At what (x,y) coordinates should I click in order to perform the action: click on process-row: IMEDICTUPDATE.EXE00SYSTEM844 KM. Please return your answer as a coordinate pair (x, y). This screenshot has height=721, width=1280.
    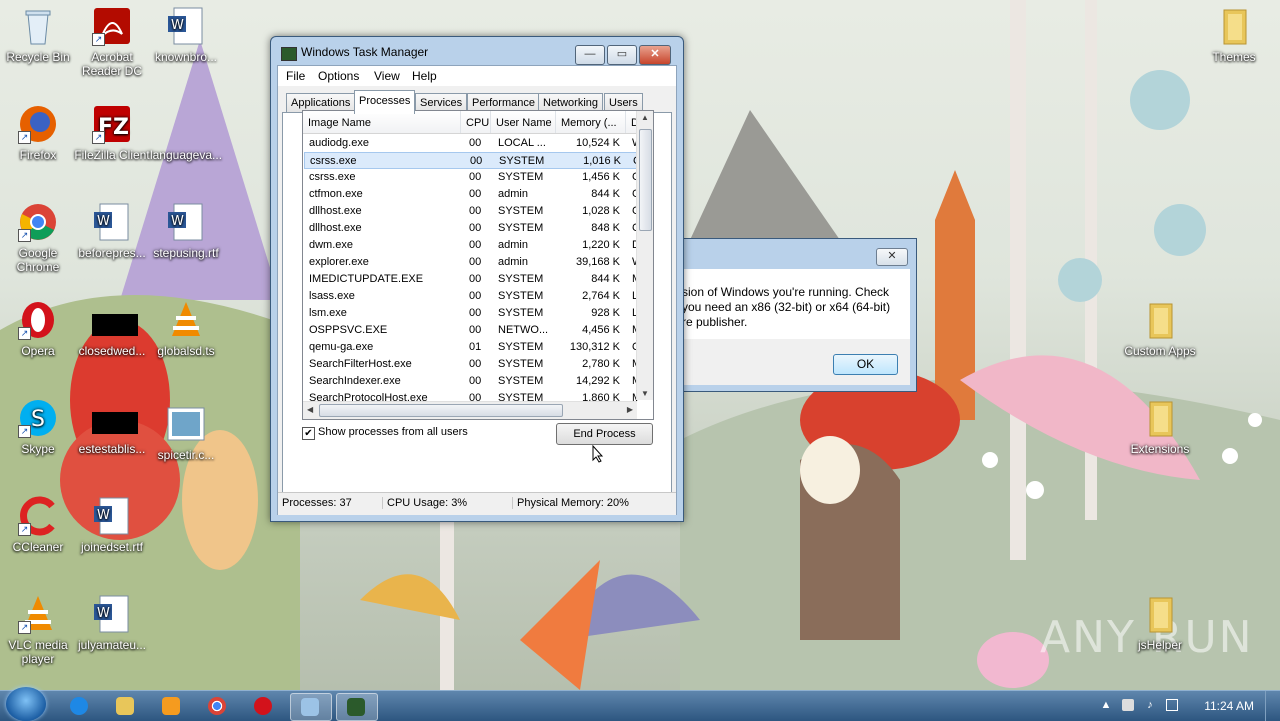
    Looking at the image, I should click on (471, 279).